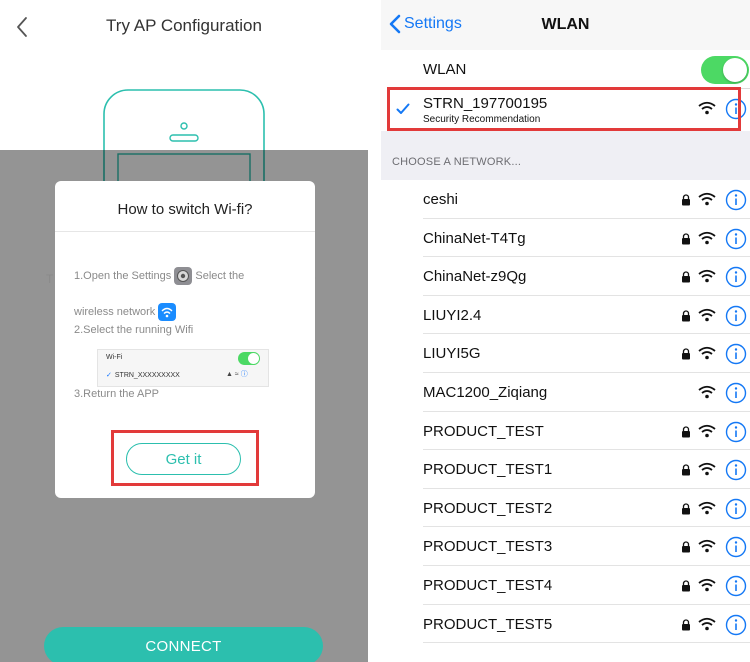 Image resolution: width=750 pixels, height=662 pixels. What do you see at coordinates (229, 374) in the screenshot?
I see `lock-icon: ▲` at bounding box center [229, 374].